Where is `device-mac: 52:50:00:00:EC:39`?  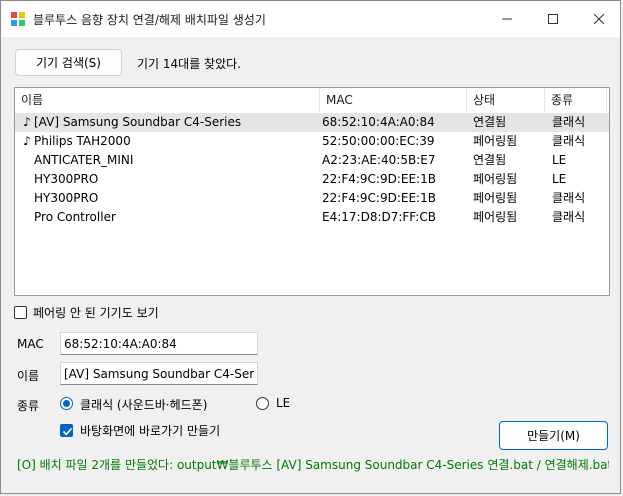
device-mac: 52:50:00:00:EC:39 is located at coordinates (378, 141).